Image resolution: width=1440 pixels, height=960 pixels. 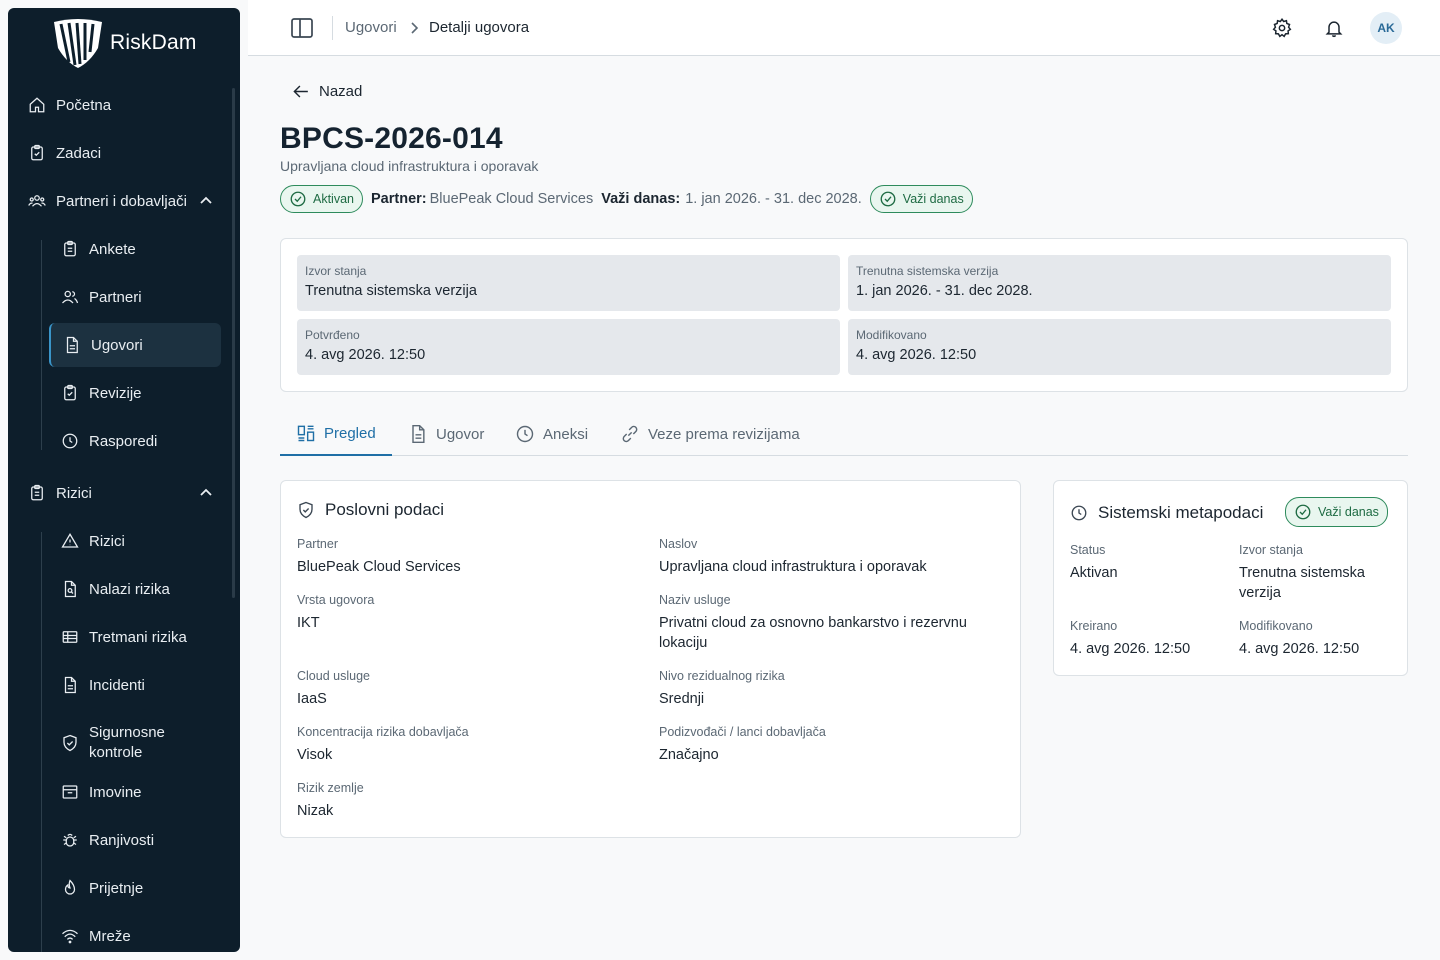 I want to click on sidebar-item-tretmani-rizika: Tretmani rizika, so click(x=141, y=637).